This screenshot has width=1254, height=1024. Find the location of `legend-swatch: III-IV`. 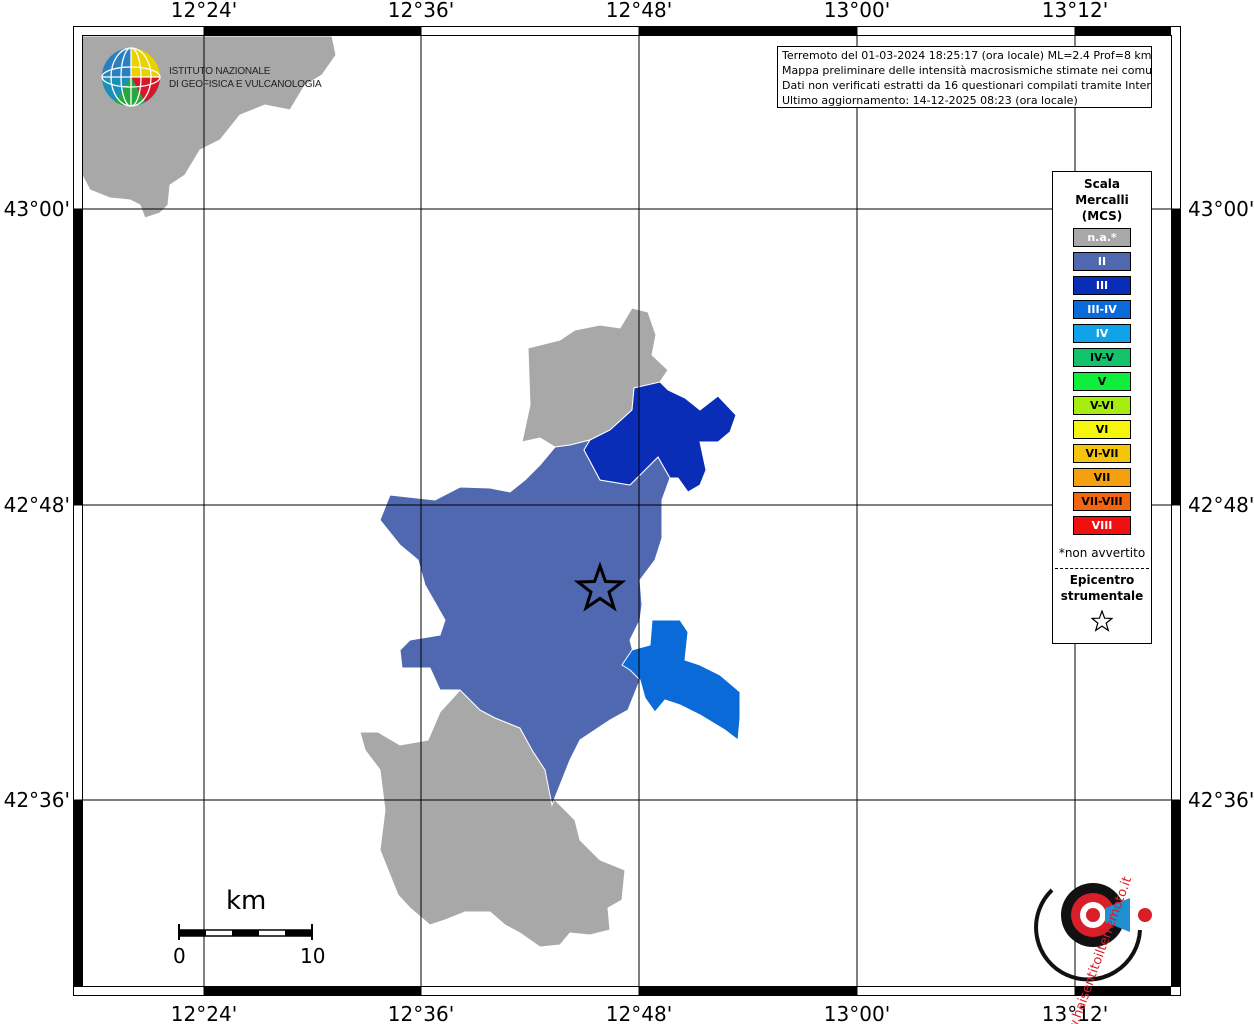

legend-swatch: III-IV is located at coordinates (1102, 309).